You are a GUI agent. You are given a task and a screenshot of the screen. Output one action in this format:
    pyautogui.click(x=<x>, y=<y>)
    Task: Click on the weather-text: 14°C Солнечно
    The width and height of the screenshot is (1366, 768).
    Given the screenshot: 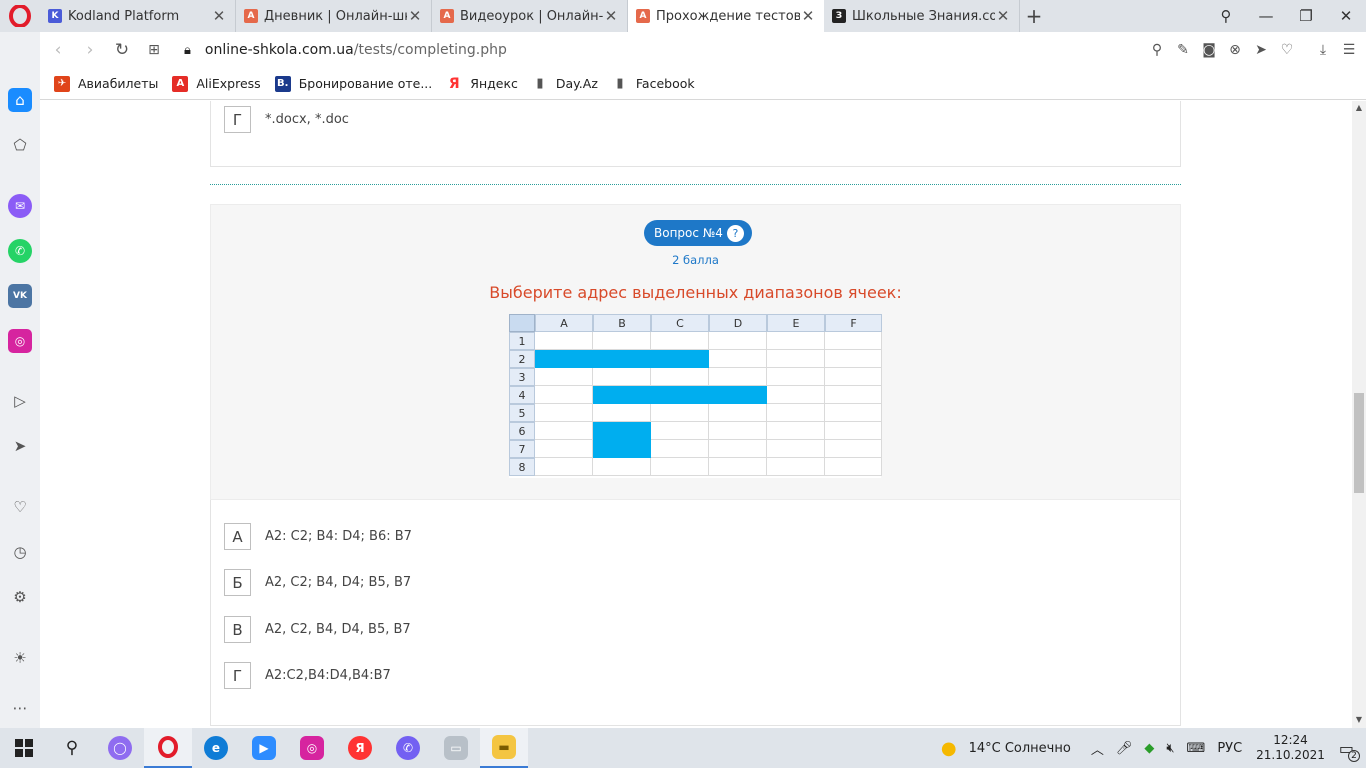 What is the action you would take?
    pyautogui.click(x=1020, y=748)
    